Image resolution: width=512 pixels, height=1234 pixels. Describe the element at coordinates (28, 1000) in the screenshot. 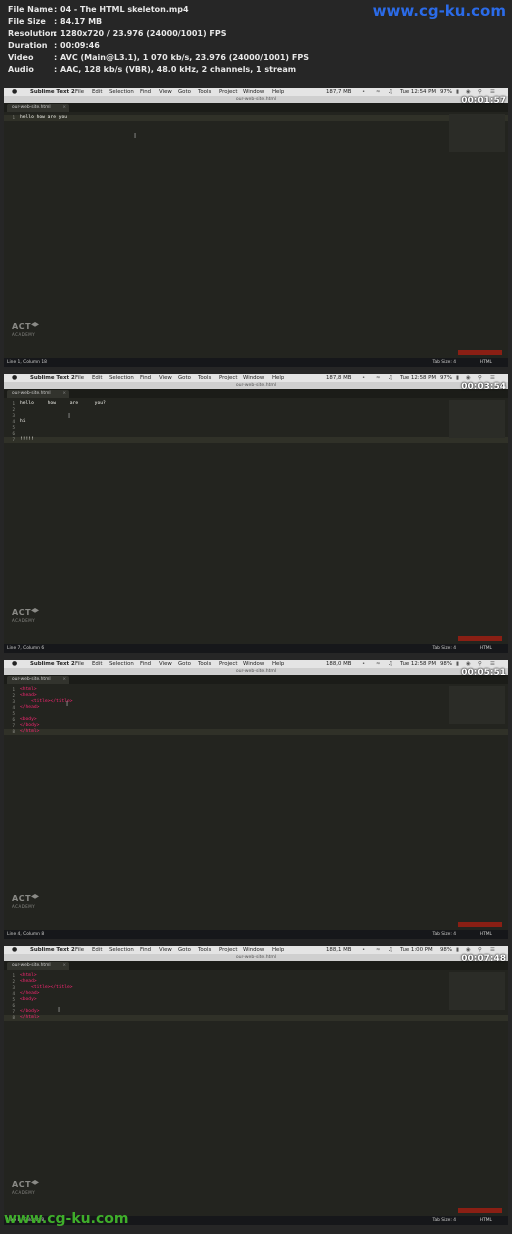

I see `code-line: <body>` at that location.